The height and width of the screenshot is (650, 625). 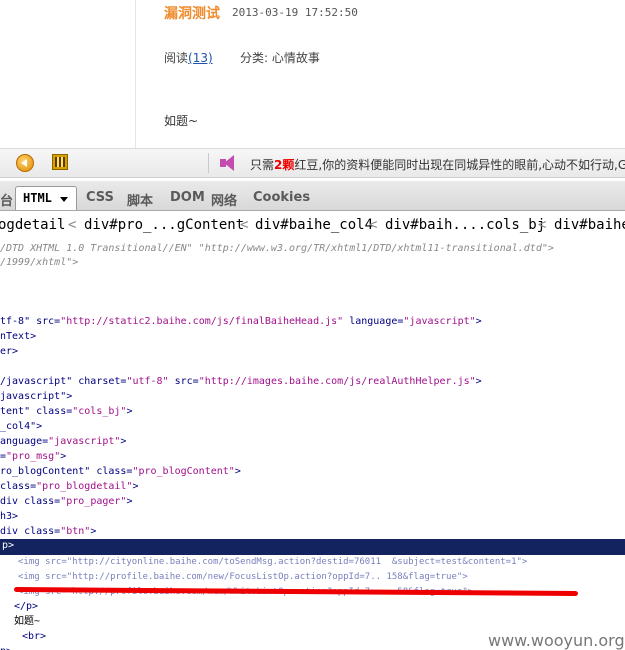 What do you see at coordinates (26, 606) in the screenshot?
I see `source-line: </p>` at bounding box center [26, 606].